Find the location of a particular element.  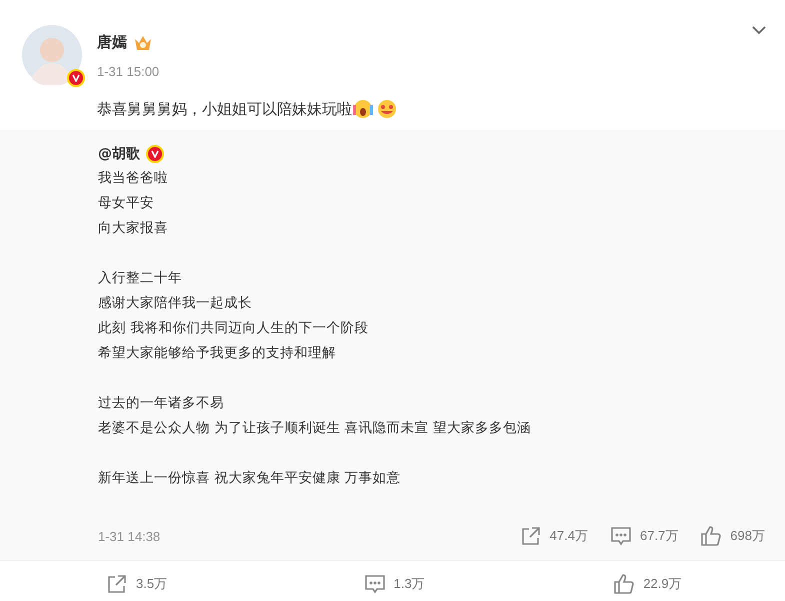

repost-text-line: 过去的一年诸多不易 is located at coordinates (161, 403).